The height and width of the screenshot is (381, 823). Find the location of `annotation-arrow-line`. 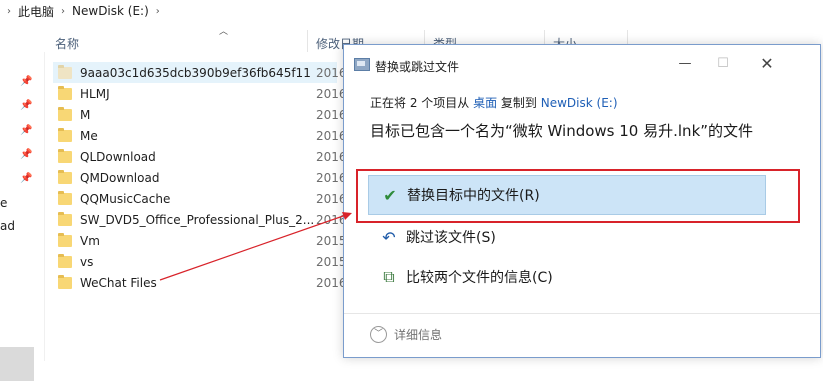

annotation-arrow-line is located at coordinates (253, 247).